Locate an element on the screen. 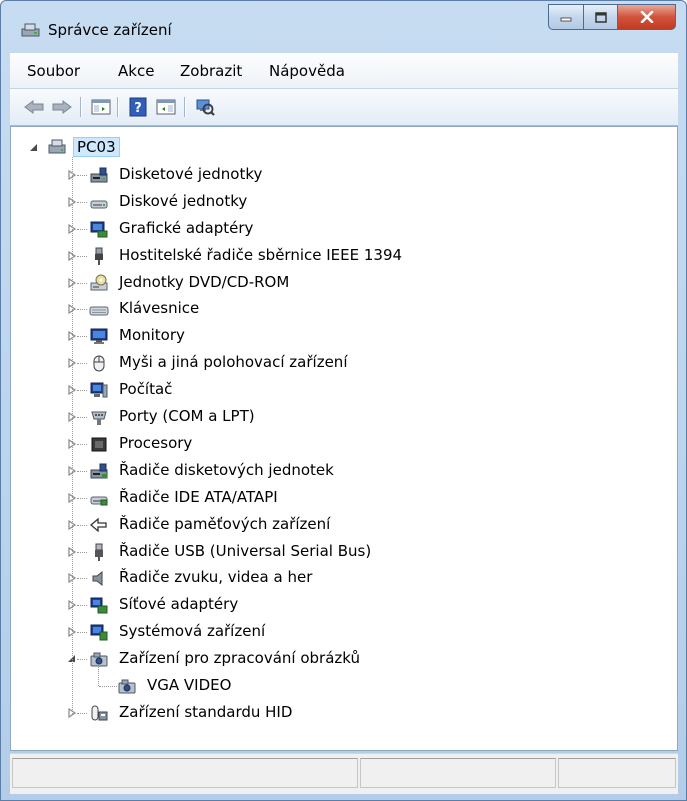  tree-item-imaging-device: Zařízení pro zpracování obrázků is located at coordinates (331, 659).